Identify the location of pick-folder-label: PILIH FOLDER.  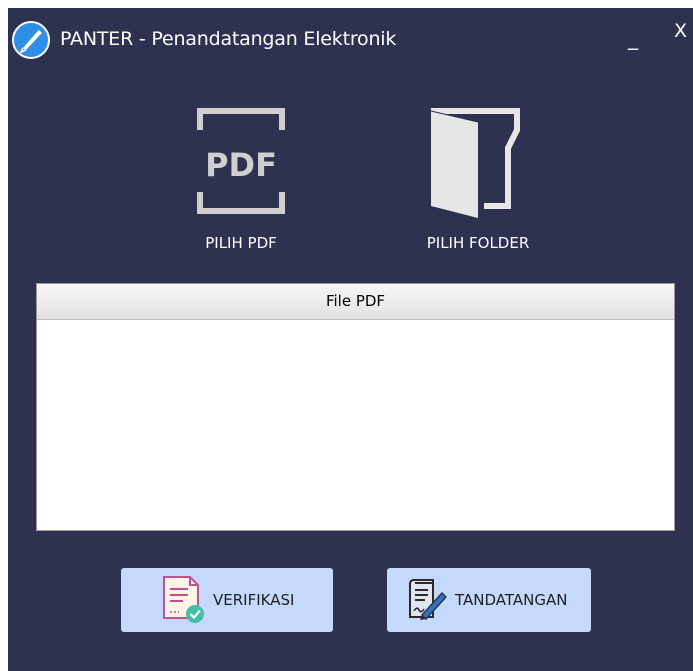
(478, 243).